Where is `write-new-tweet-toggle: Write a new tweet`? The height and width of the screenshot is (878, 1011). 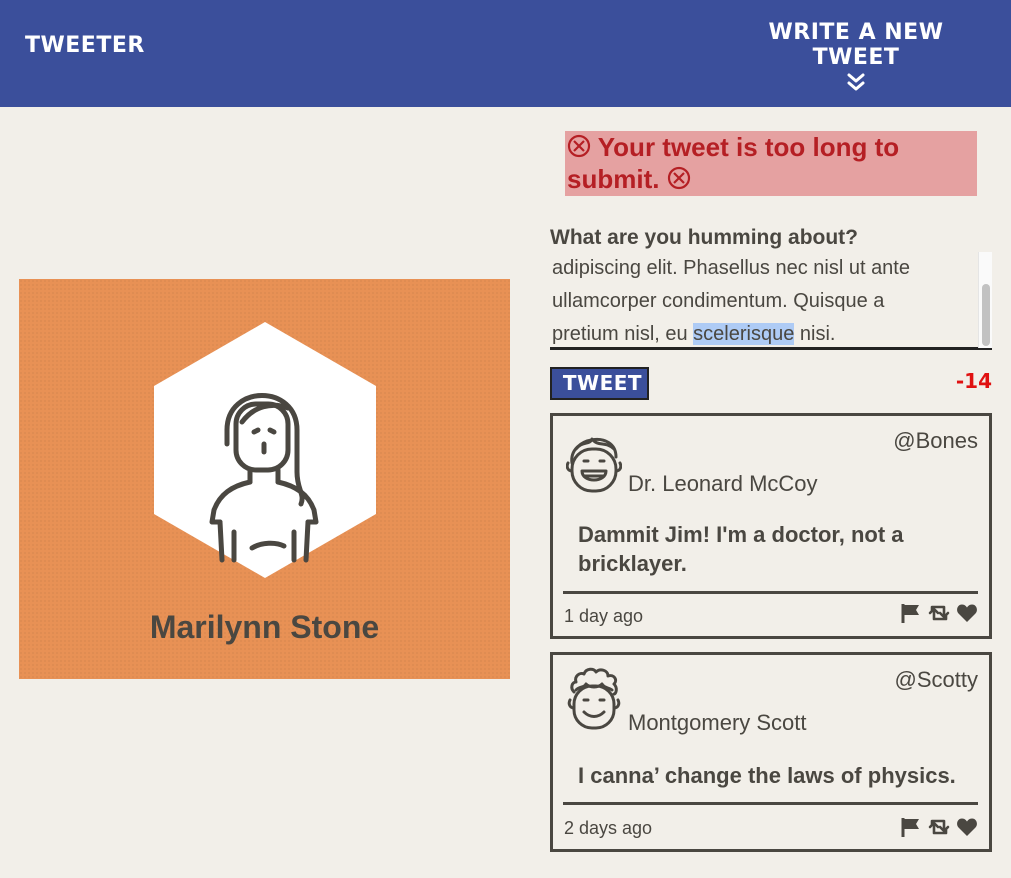
write-new-tweet-toggle: Write a new tweet is located at coordinates (856, 57).